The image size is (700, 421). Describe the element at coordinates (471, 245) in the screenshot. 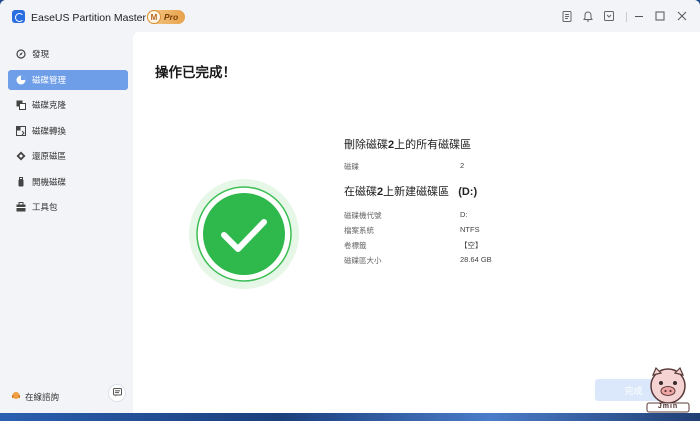

I see `property-value: 【空】` at that location.